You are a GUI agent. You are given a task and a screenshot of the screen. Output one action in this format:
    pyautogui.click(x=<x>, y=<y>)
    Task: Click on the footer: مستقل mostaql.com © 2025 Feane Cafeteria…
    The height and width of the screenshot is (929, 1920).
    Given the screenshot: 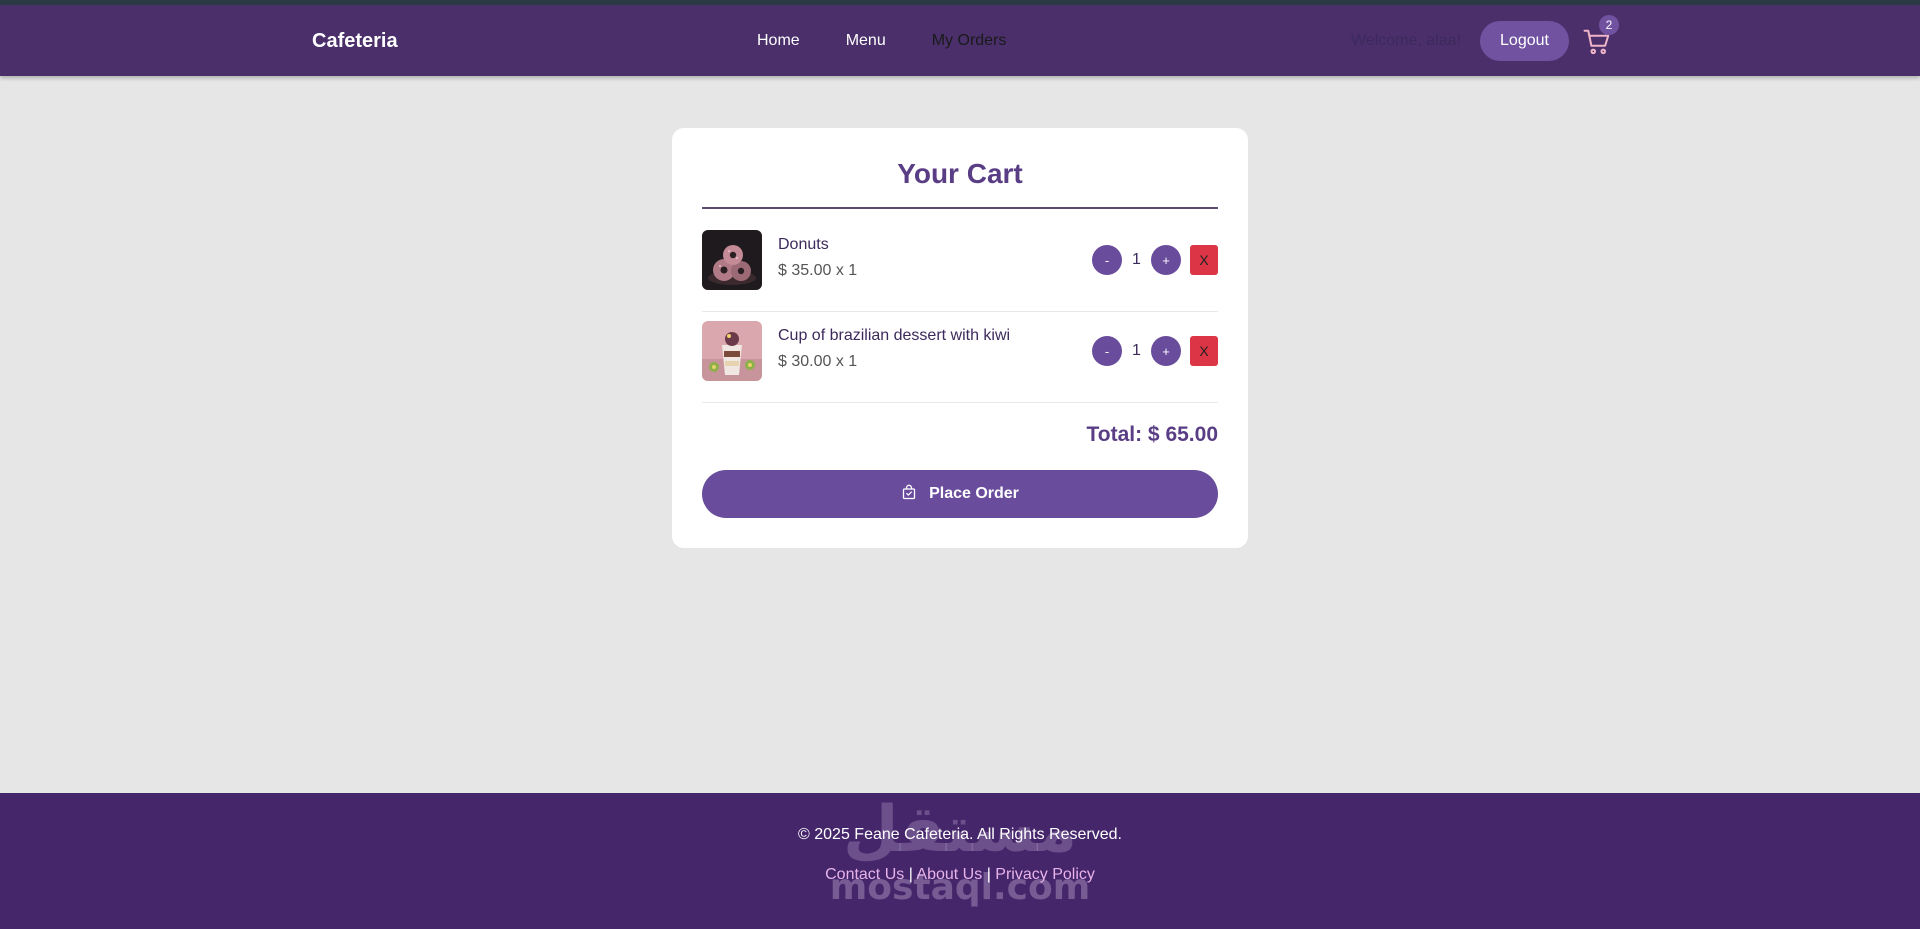 What is the action you would take?
    pyautogui.click(x=960, y=861)
    